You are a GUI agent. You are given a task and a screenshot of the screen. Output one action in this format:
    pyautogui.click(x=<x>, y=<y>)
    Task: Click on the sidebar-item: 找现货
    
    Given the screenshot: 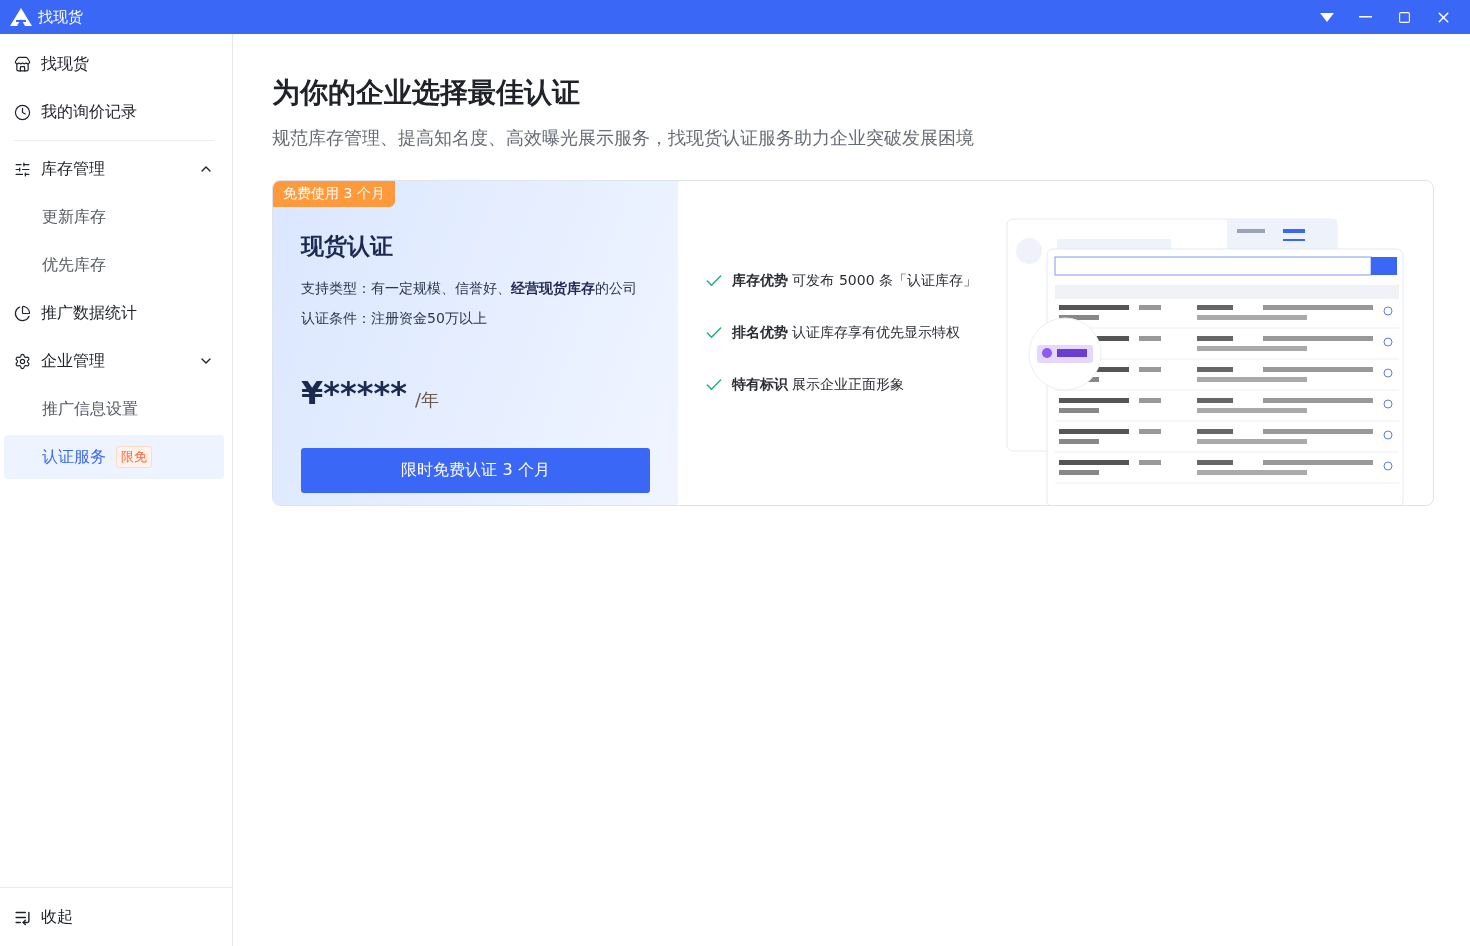 What is the action you would take?
    pyautogui.click(x=114, y=64)
    